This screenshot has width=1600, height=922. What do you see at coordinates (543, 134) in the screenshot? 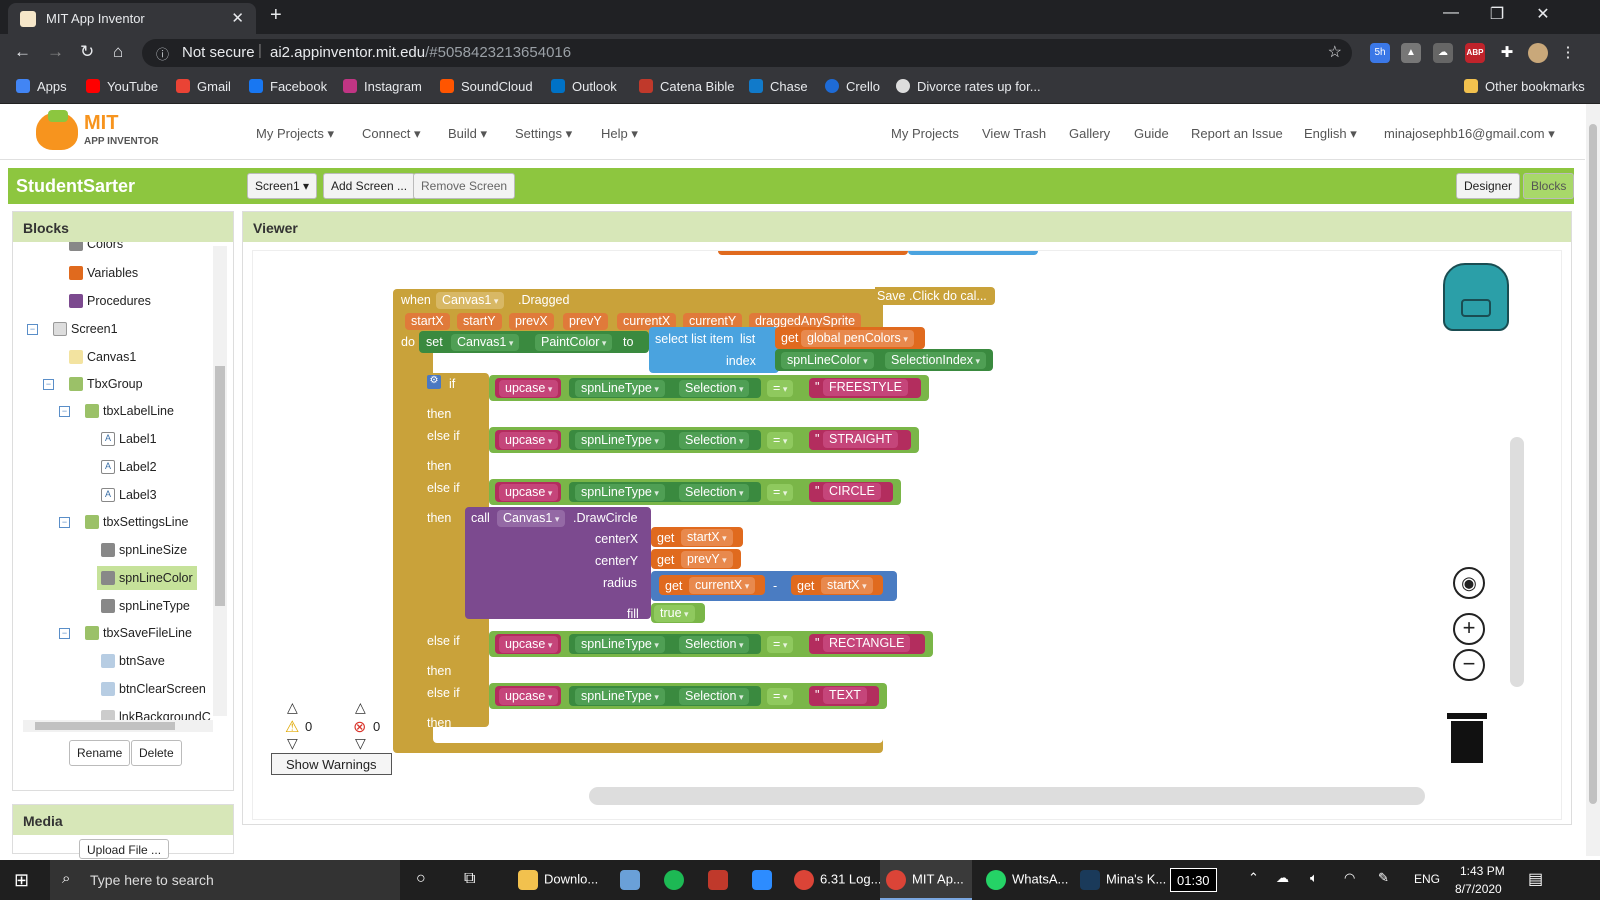
I see `menu-settings: Settings ▾` at bounding box center [543, 134].